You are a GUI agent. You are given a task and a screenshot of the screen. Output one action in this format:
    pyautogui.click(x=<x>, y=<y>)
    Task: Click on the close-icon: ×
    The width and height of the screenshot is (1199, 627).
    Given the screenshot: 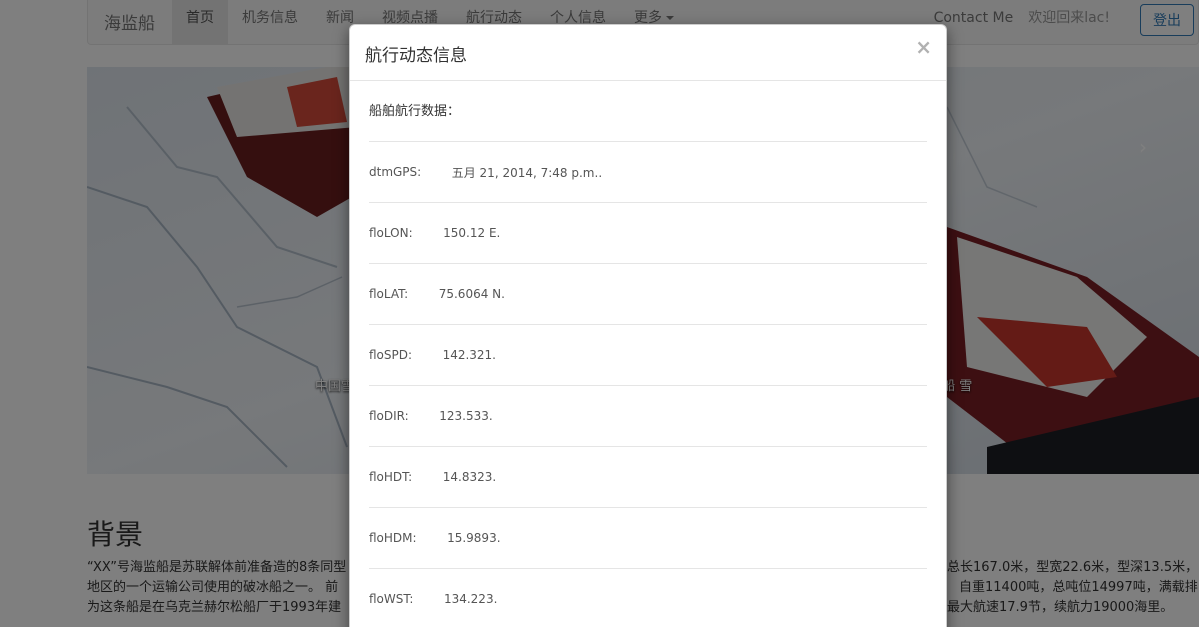 What is the action you would take?
    pyautogui.click(x=923, y=47)
    